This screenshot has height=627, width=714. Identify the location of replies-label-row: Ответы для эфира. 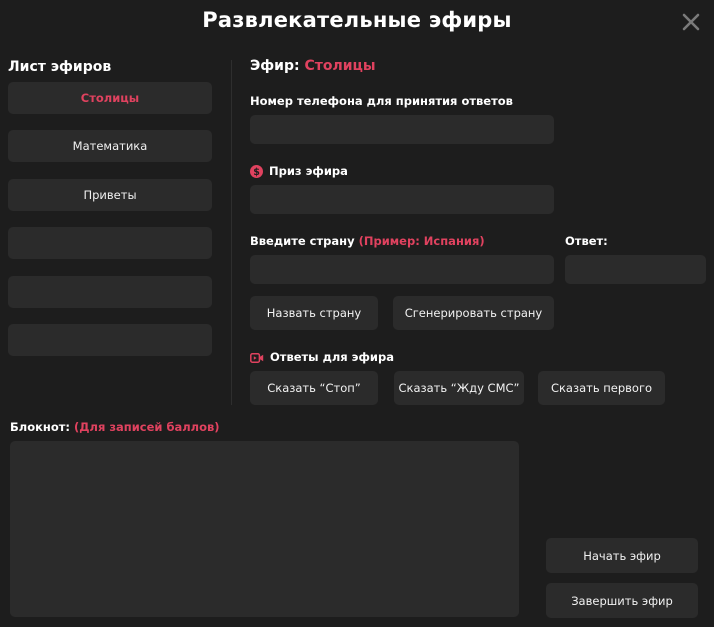
(322, 357).